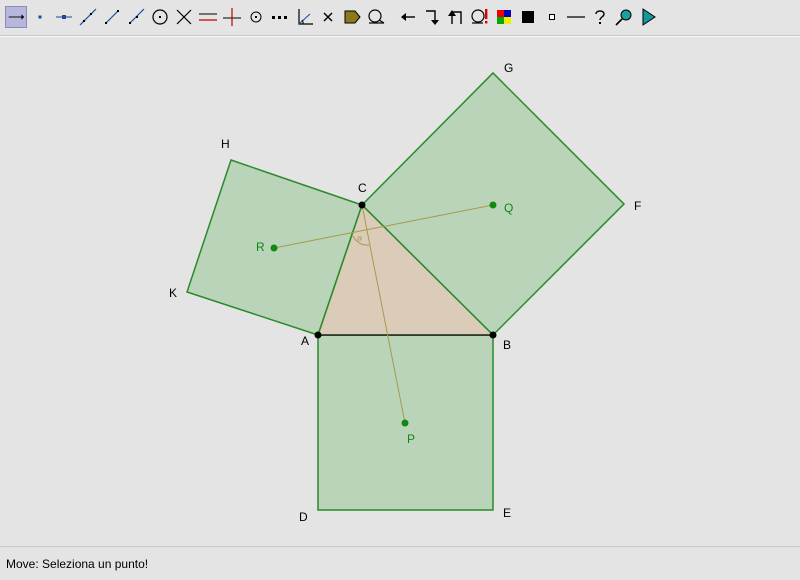 The height and width of the screenshot is (580, 800). I want to click on polygon-fill-tool-button, so click(352, 17).